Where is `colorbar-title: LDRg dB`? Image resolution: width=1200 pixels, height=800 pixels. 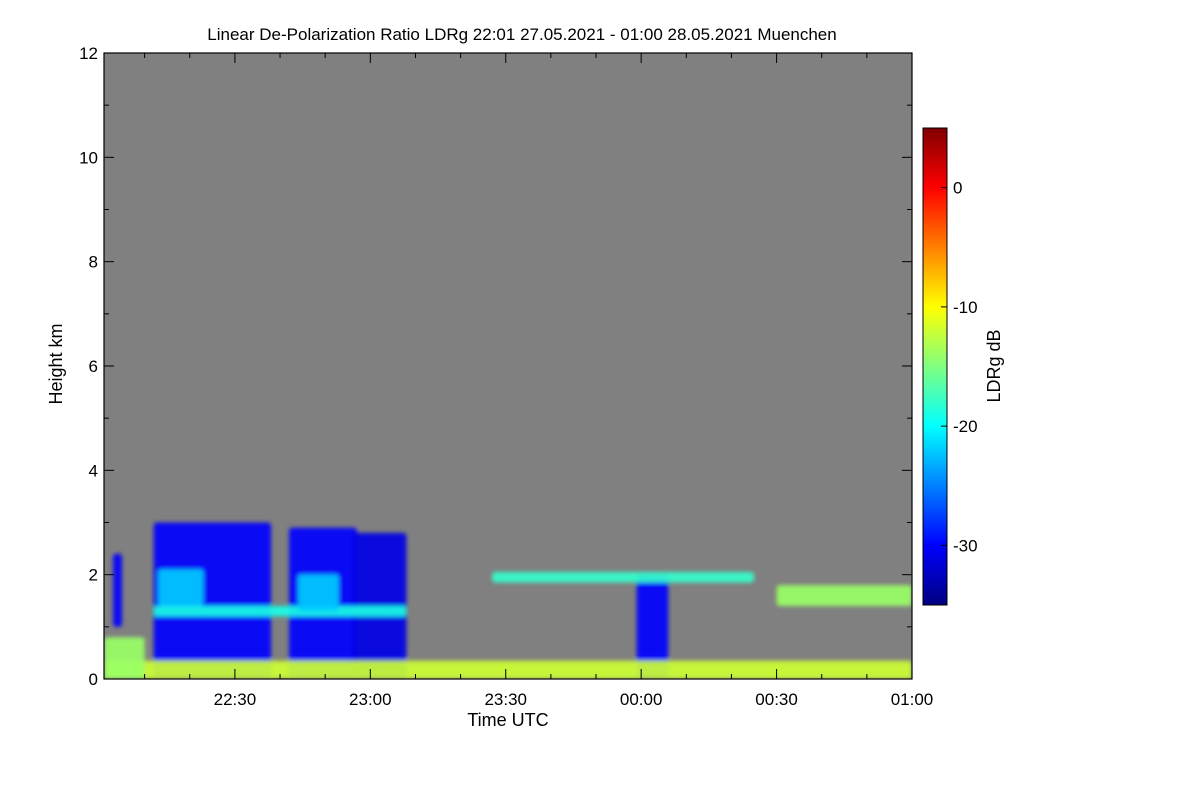 colorbar-title: LDRg dB is located at coordinates (994, 365).